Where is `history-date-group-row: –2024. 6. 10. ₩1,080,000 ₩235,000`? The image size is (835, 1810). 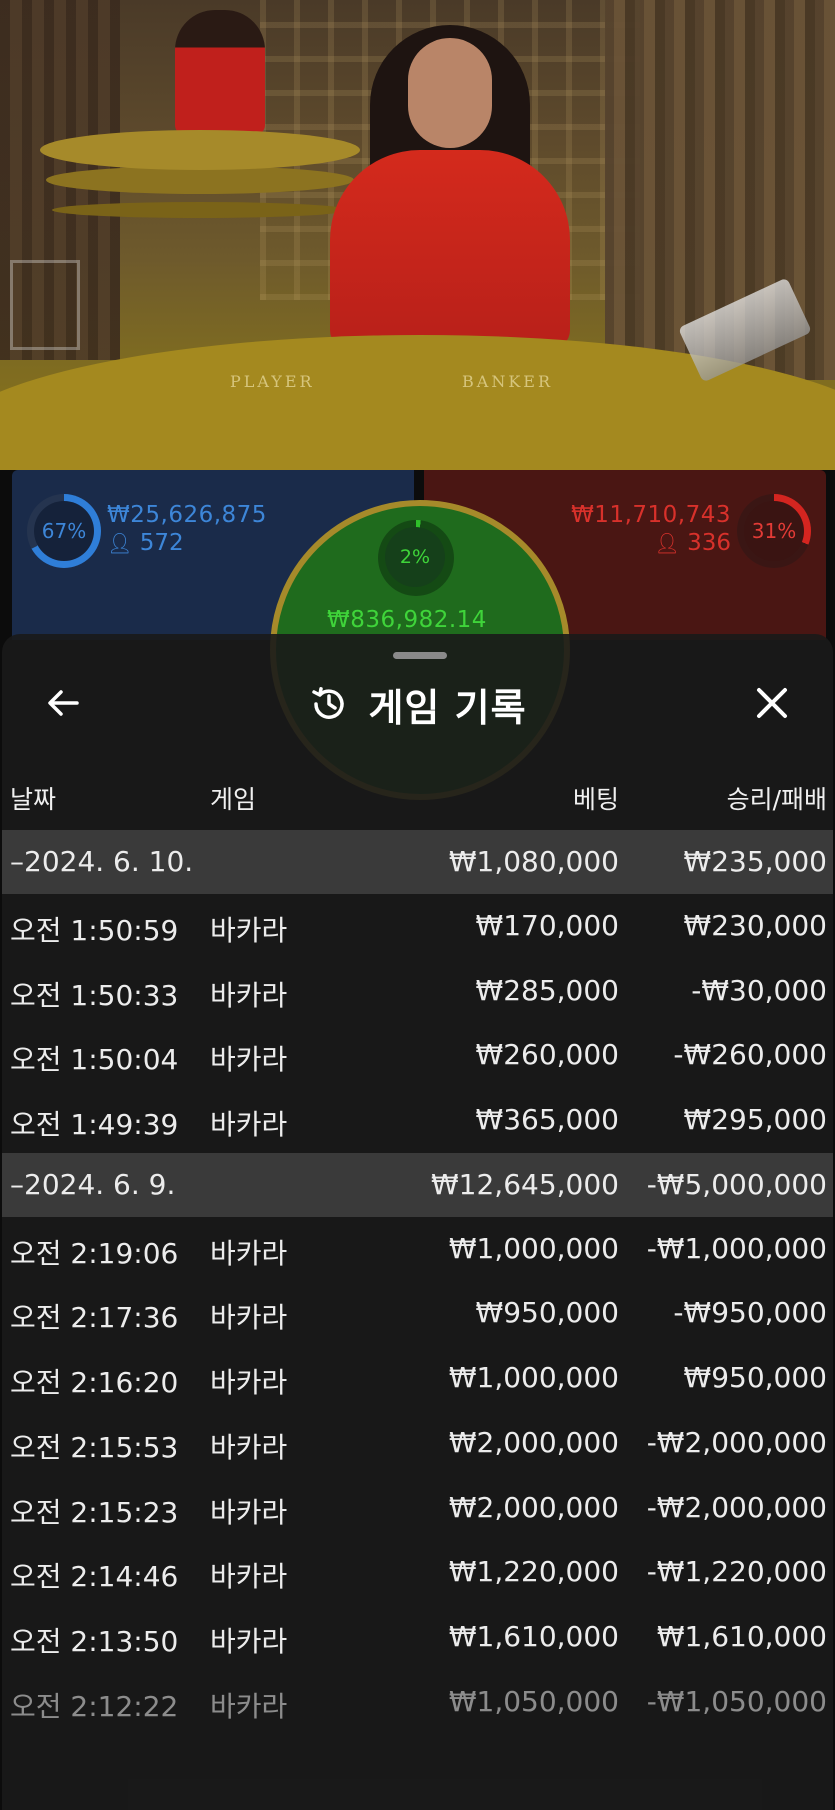 history-date-group-row: –2024. 6. 10. ₩1,080,000 ₩235,000 is located at coordinates (417, 862).